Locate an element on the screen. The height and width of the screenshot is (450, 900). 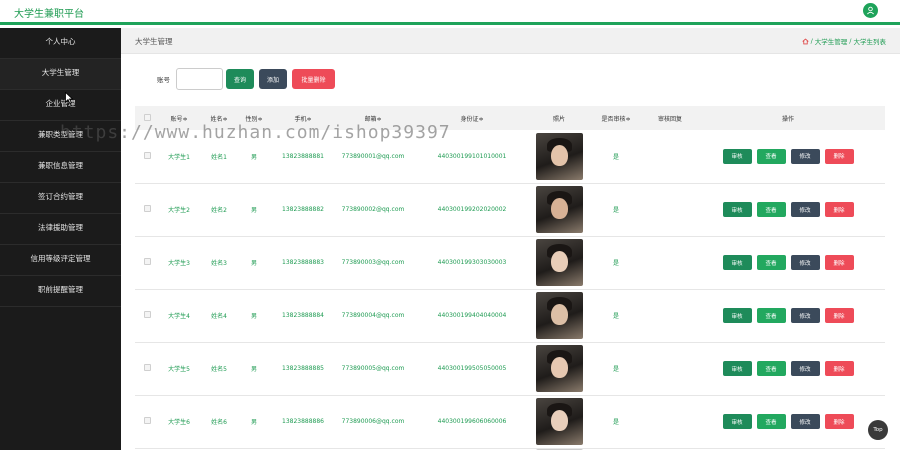
mouse-cursor-icon is located at coordinates (69, 98).